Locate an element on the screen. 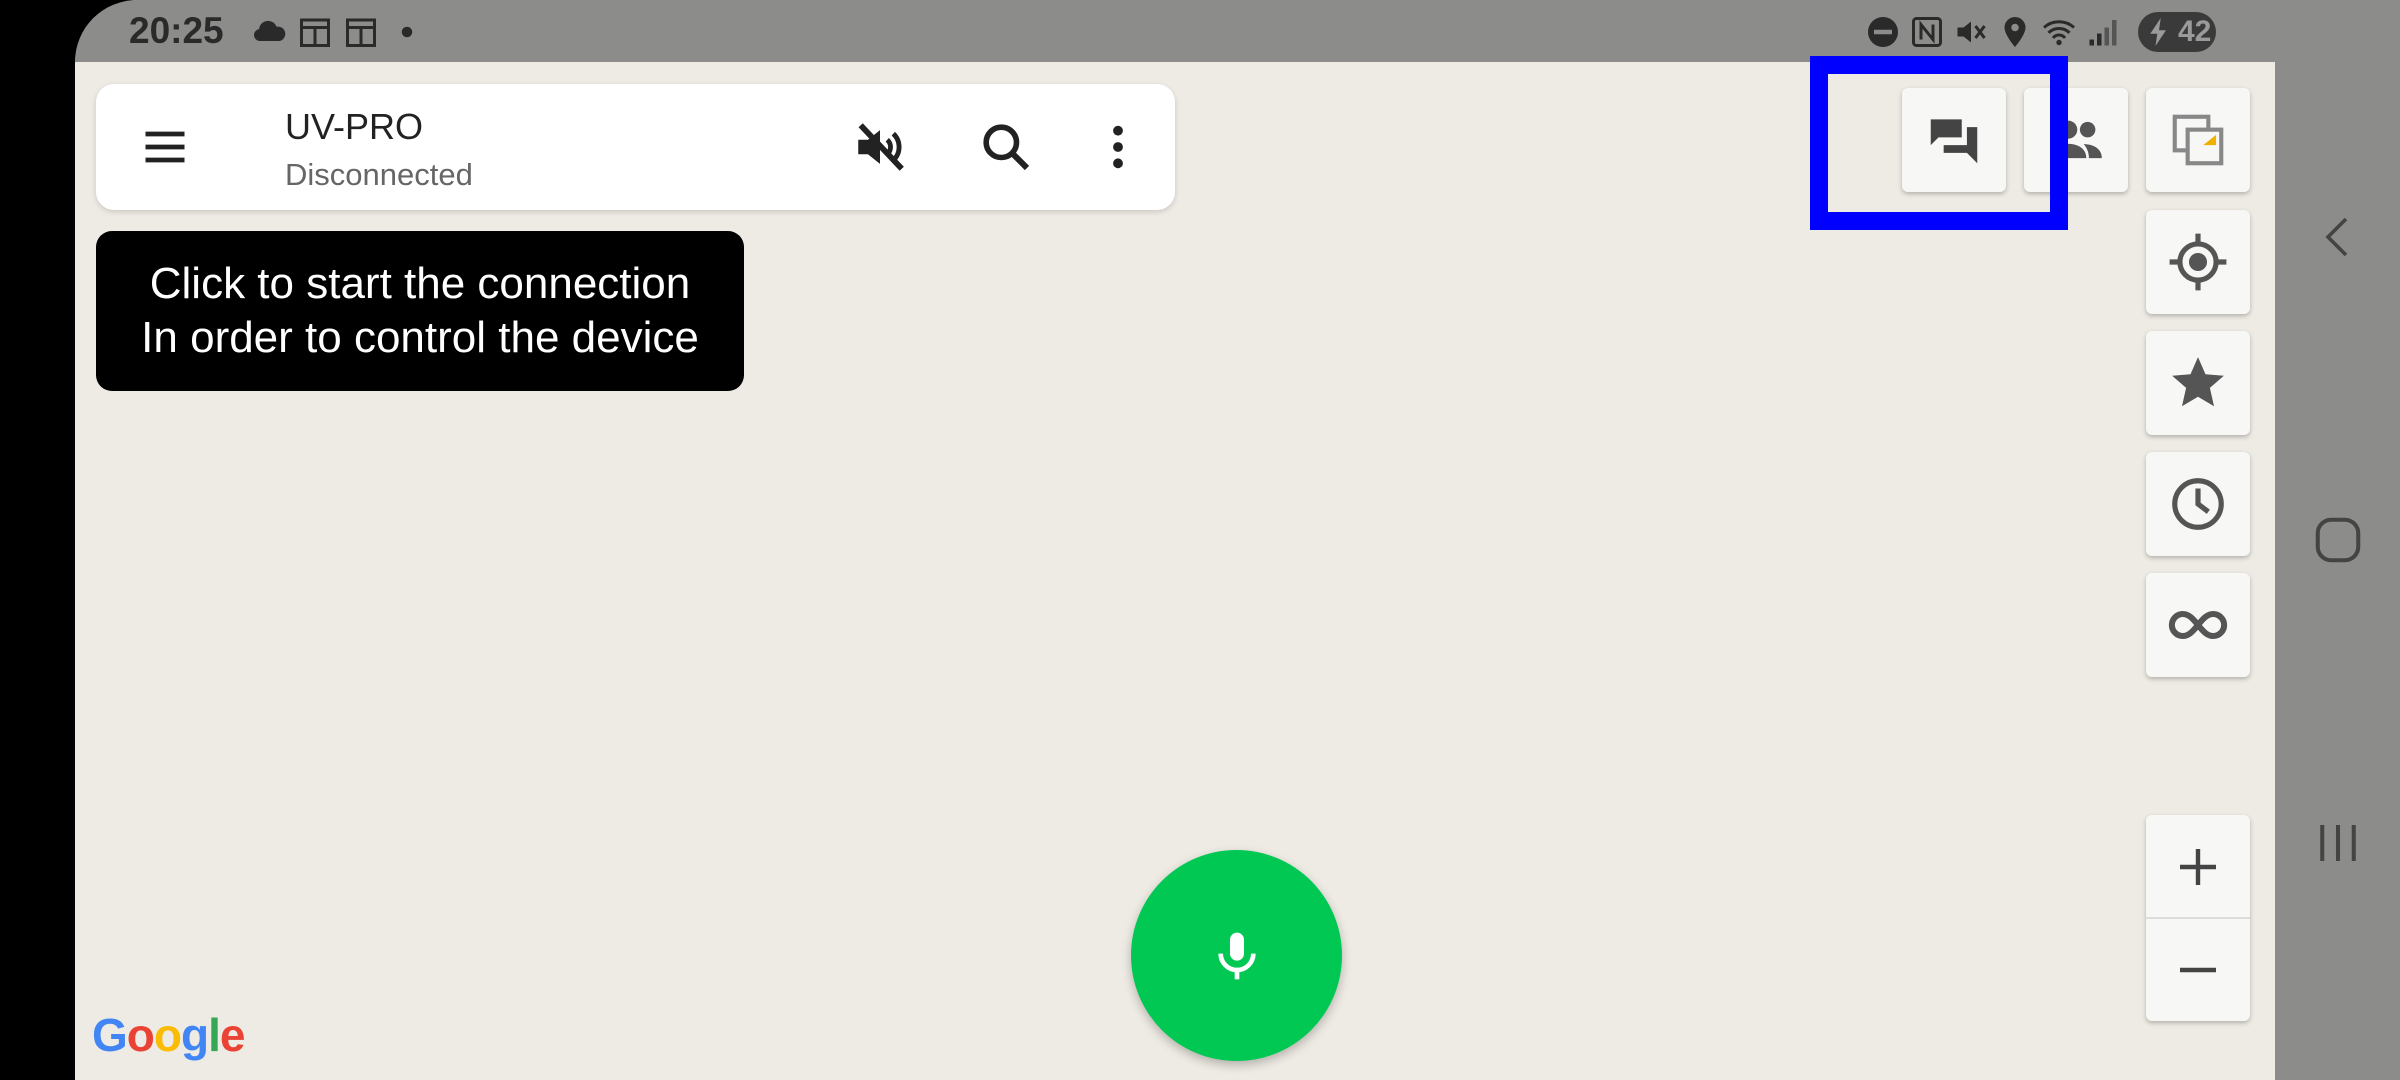 The height and width of the screenshot is (1080, 2400). history-button is located at coordinates (2198, 504).